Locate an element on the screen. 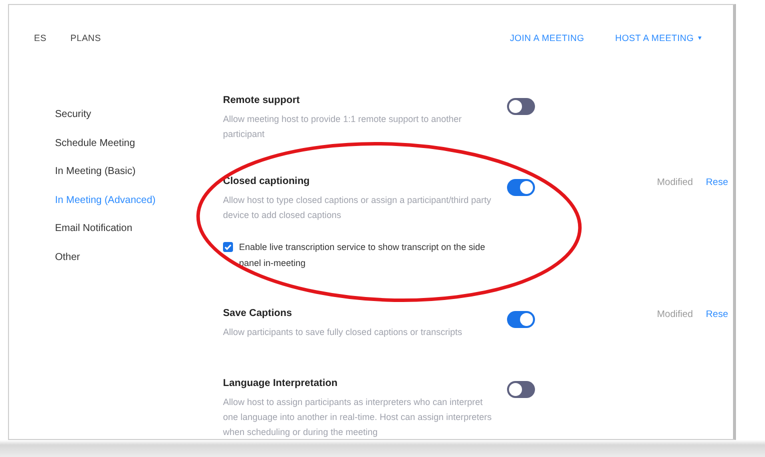 The width and height of the screenshot is (765, 457). setting-description: Allow host to assign participants as interpreters who can interpret one language into another in real-time. Host can assign interpreters when scheduling or during the meeting is located at coordinates (358, 417).